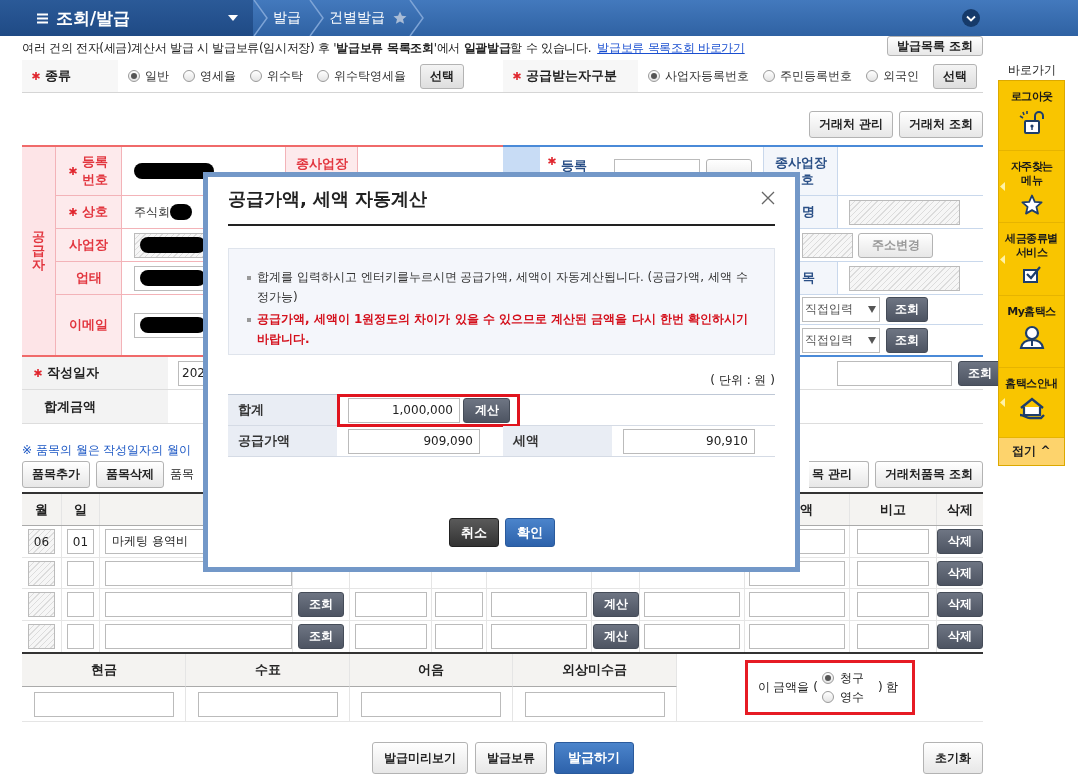  Describe the element at coordinates (689, 441) in the screenshot. I see `tax-amount-field: 90,910` at that location.